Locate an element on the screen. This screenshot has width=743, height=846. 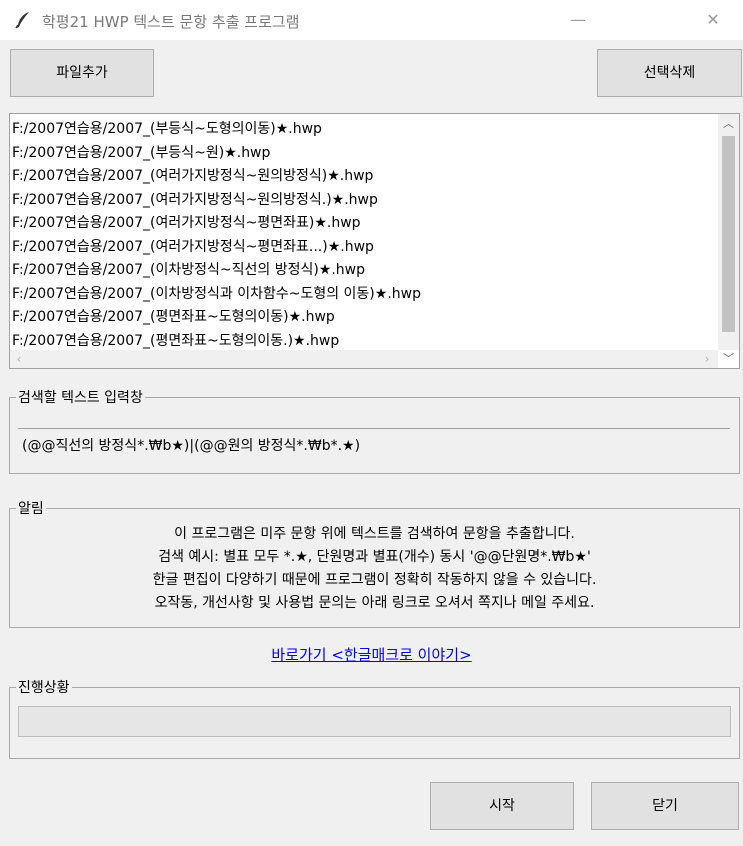
horizontal-scrollbar: ‹ › is located at coordinates (364, 359).